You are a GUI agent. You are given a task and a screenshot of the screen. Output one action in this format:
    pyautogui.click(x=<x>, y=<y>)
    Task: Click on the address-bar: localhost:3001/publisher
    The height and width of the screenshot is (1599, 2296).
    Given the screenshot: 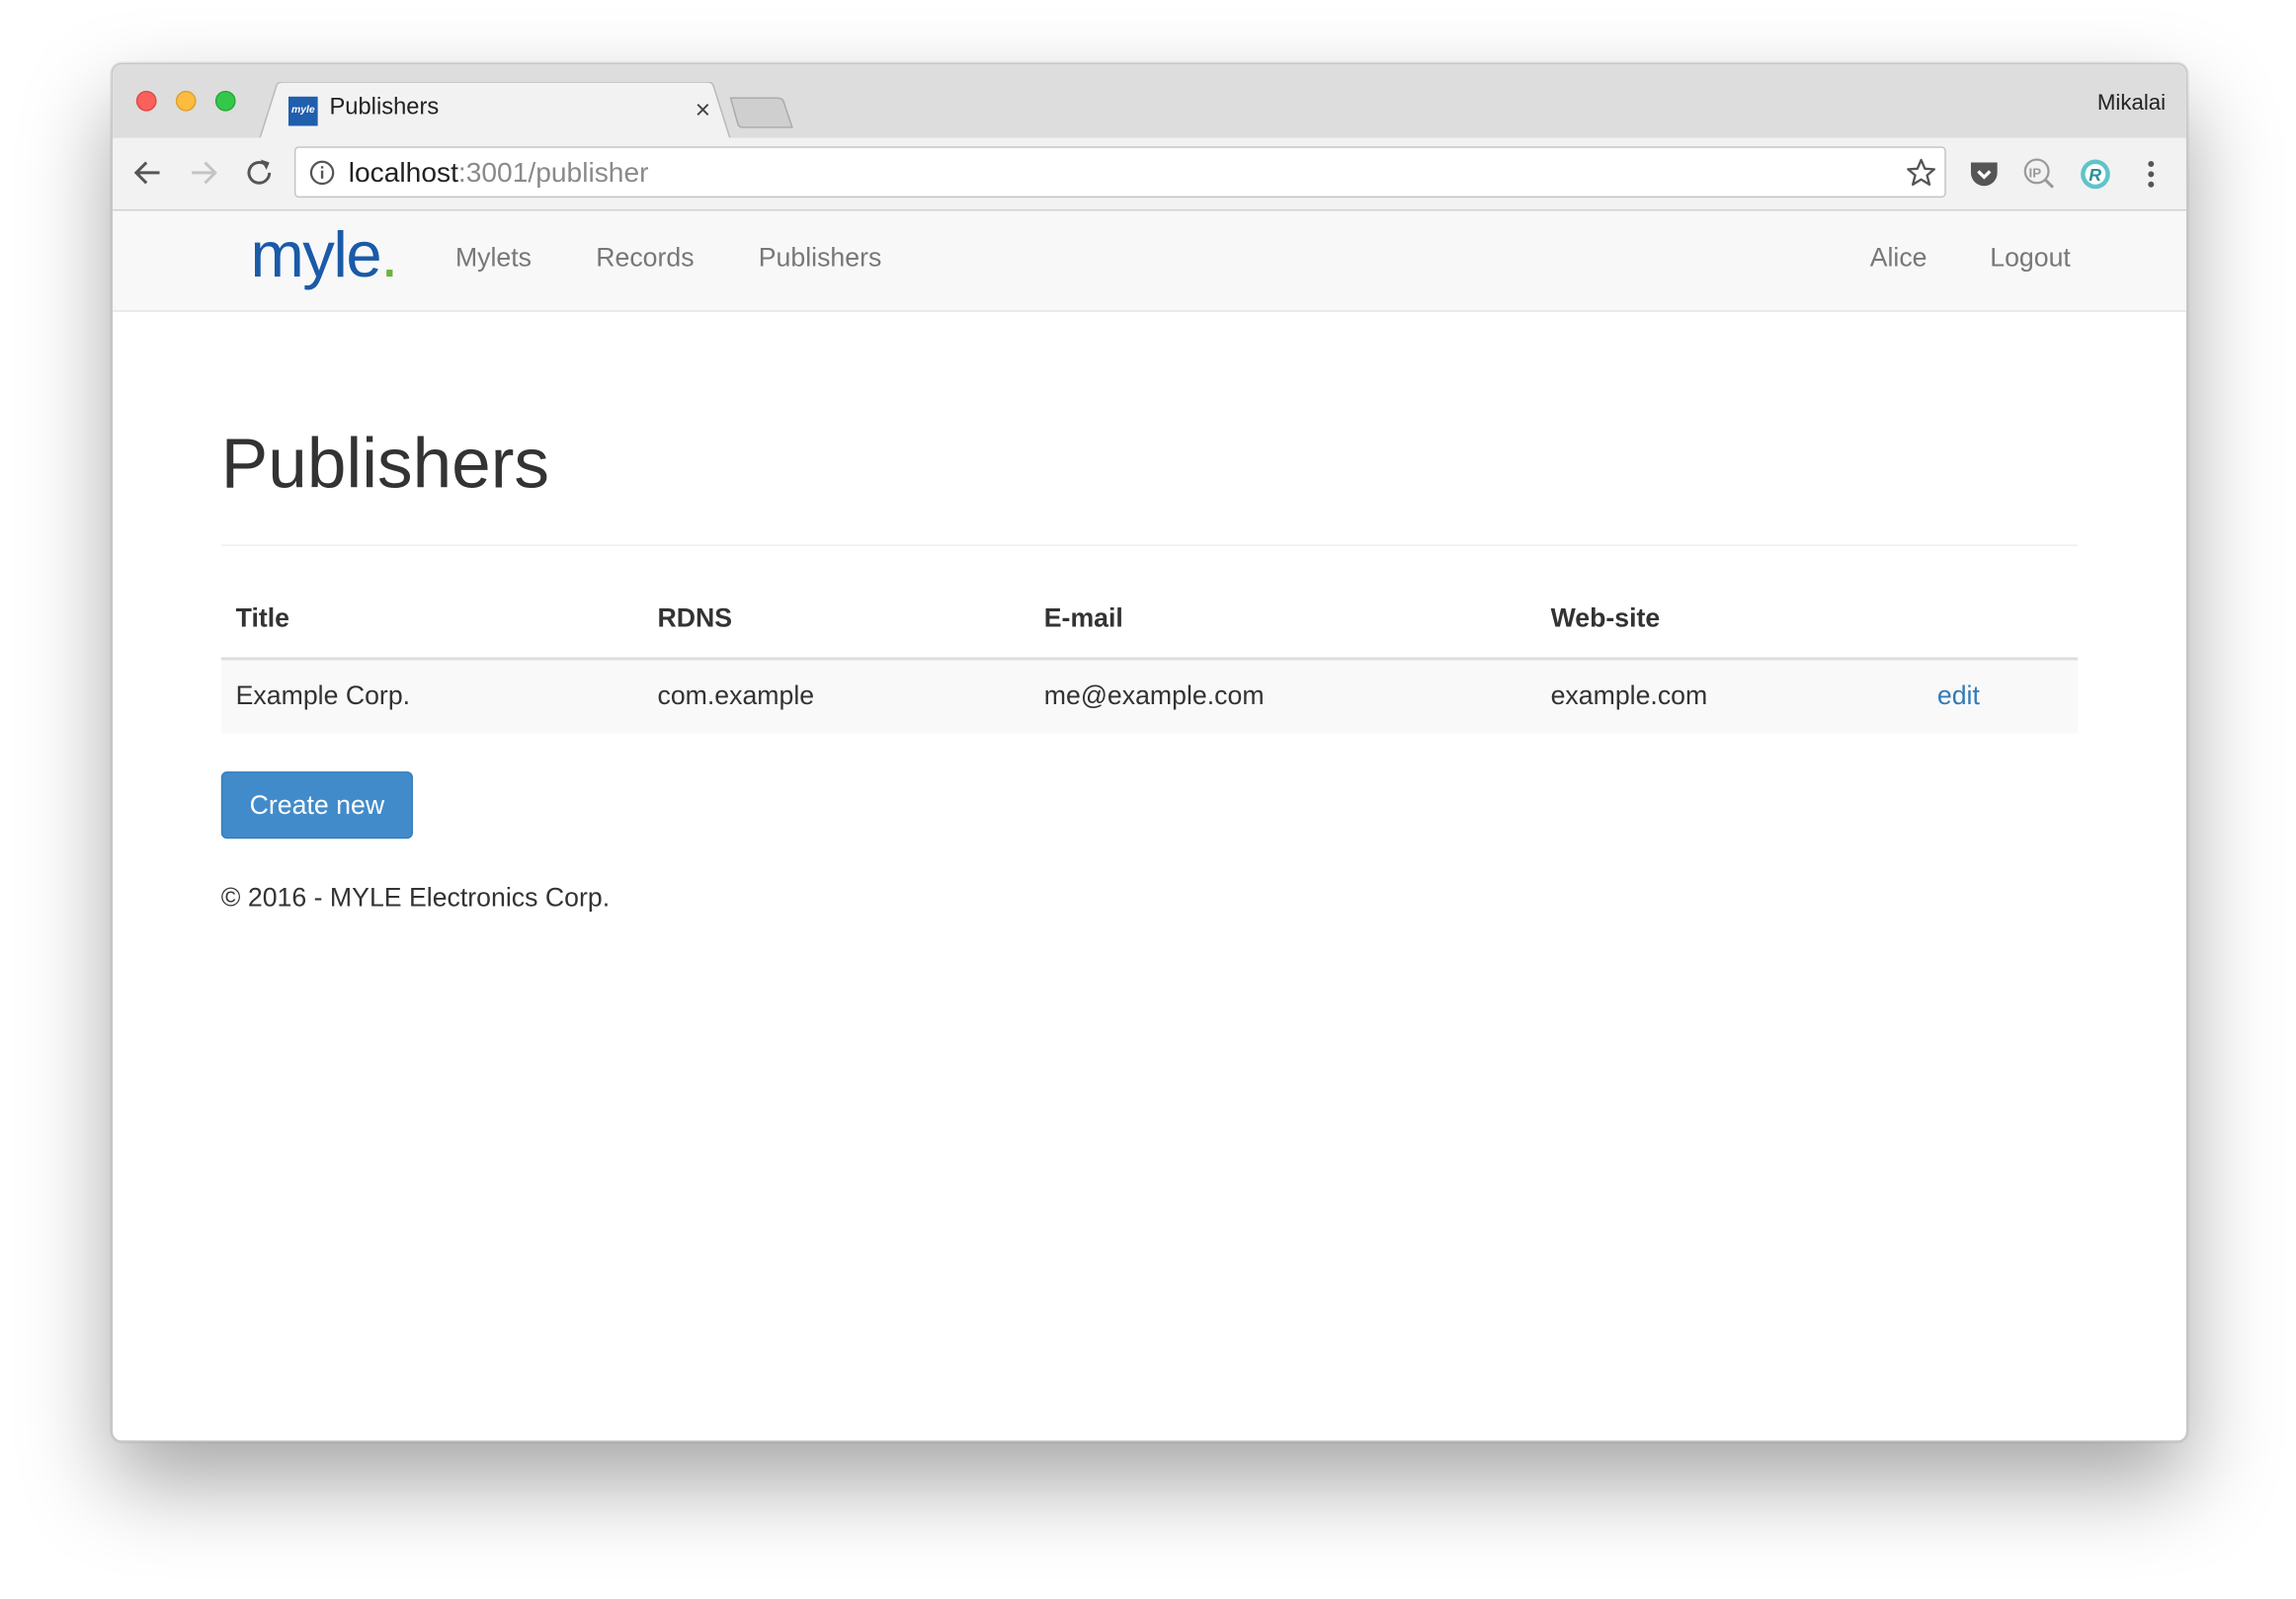 What is the action you would take?
    pyautogui.click(x=1119, y=172)
    